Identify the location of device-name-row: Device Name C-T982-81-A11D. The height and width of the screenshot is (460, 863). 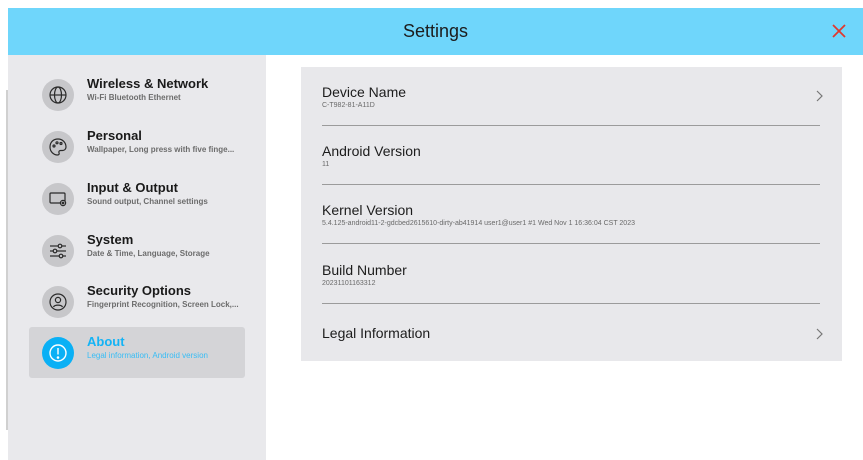
(572, 96).